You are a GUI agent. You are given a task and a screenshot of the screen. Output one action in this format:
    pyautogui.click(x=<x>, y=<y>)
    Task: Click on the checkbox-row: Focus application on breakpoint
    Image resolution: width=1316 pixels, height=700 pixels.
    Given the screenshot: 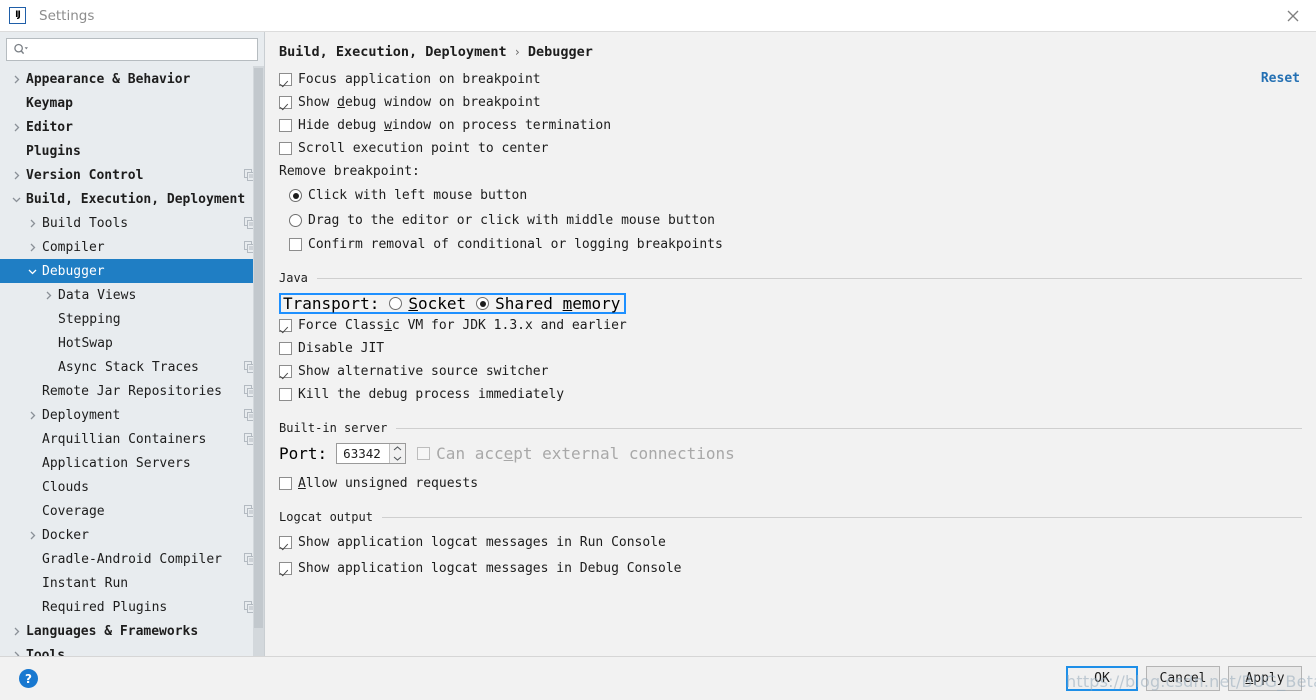 What is the action you would take?
    pyautogui.click(x=790, y=79)
    